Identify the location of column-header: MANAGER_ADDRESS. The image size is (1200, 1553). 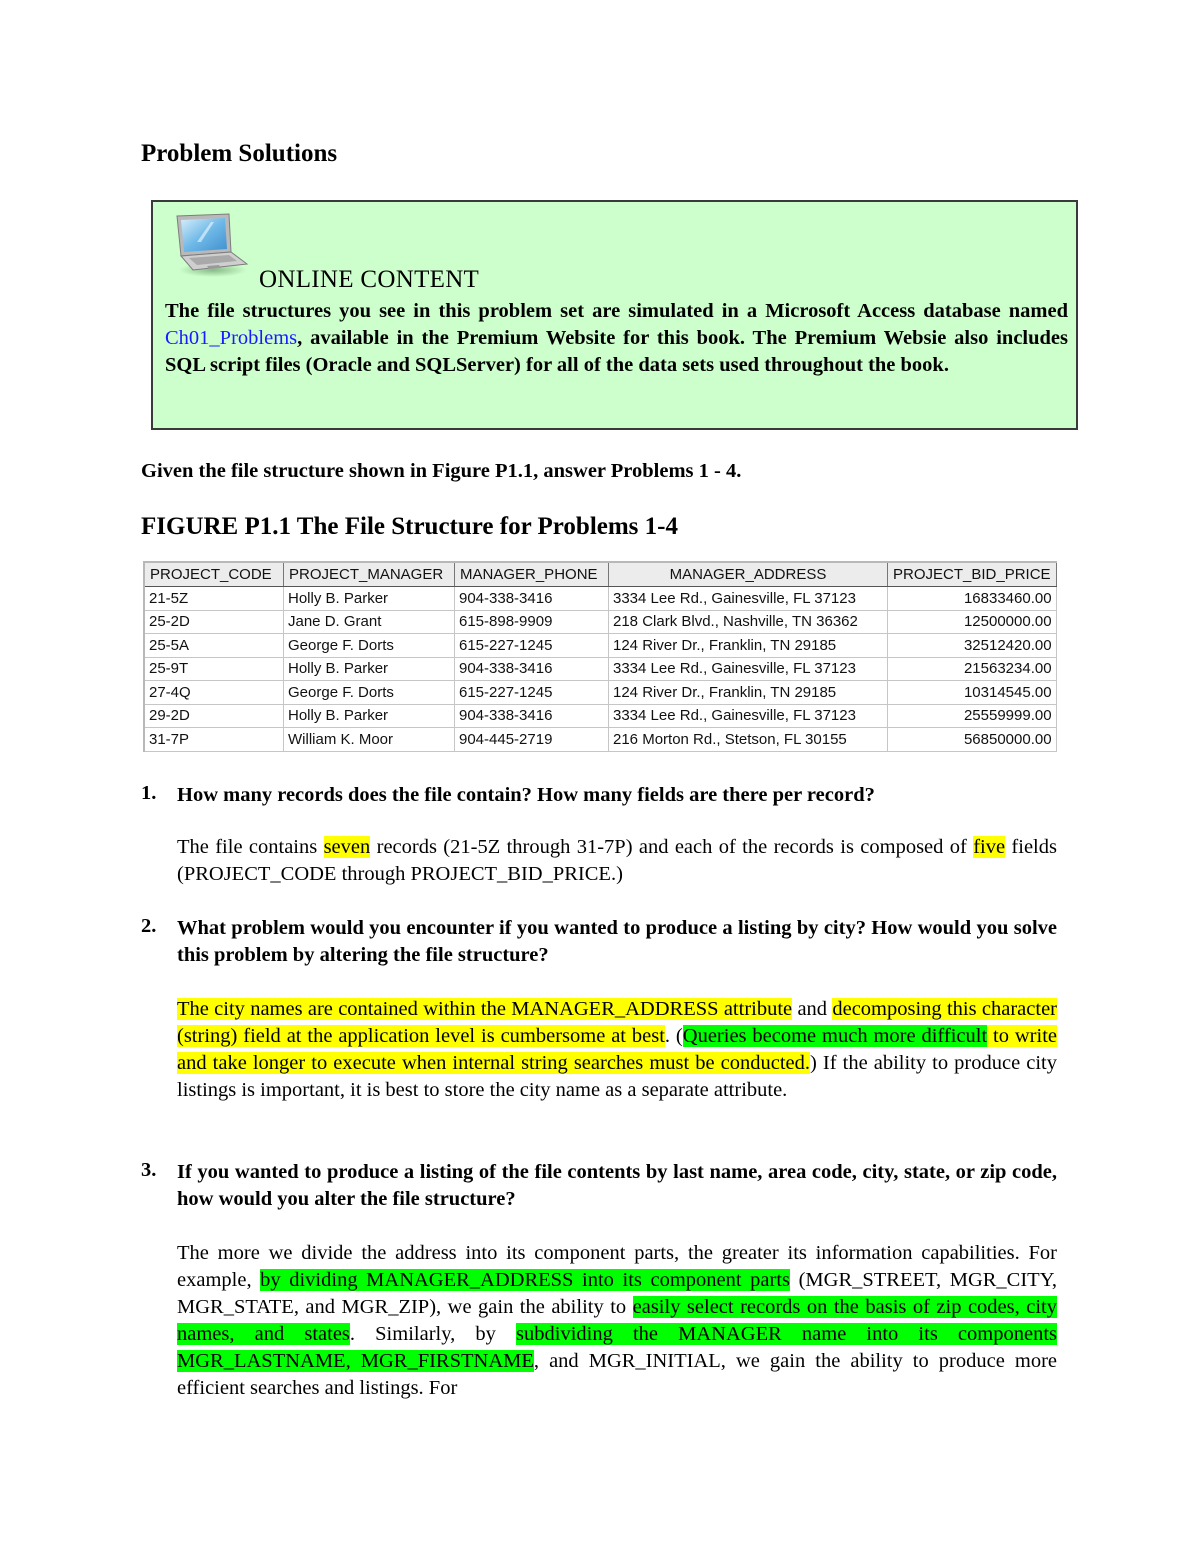
(748, 574).